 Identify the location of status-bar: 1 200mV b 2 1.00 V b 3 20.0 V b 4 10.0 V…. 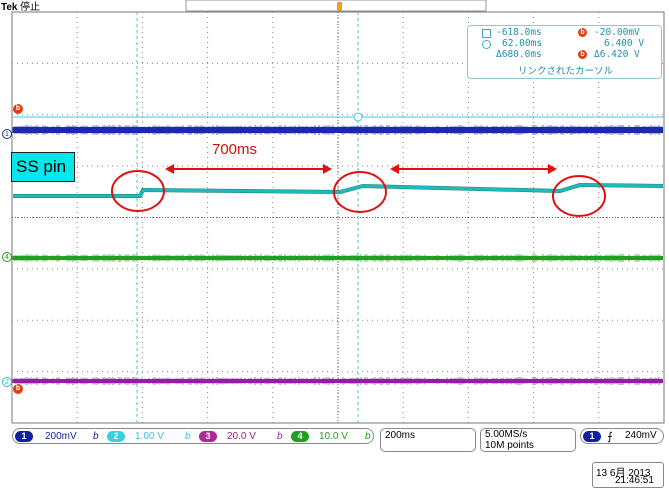
(338, 440).